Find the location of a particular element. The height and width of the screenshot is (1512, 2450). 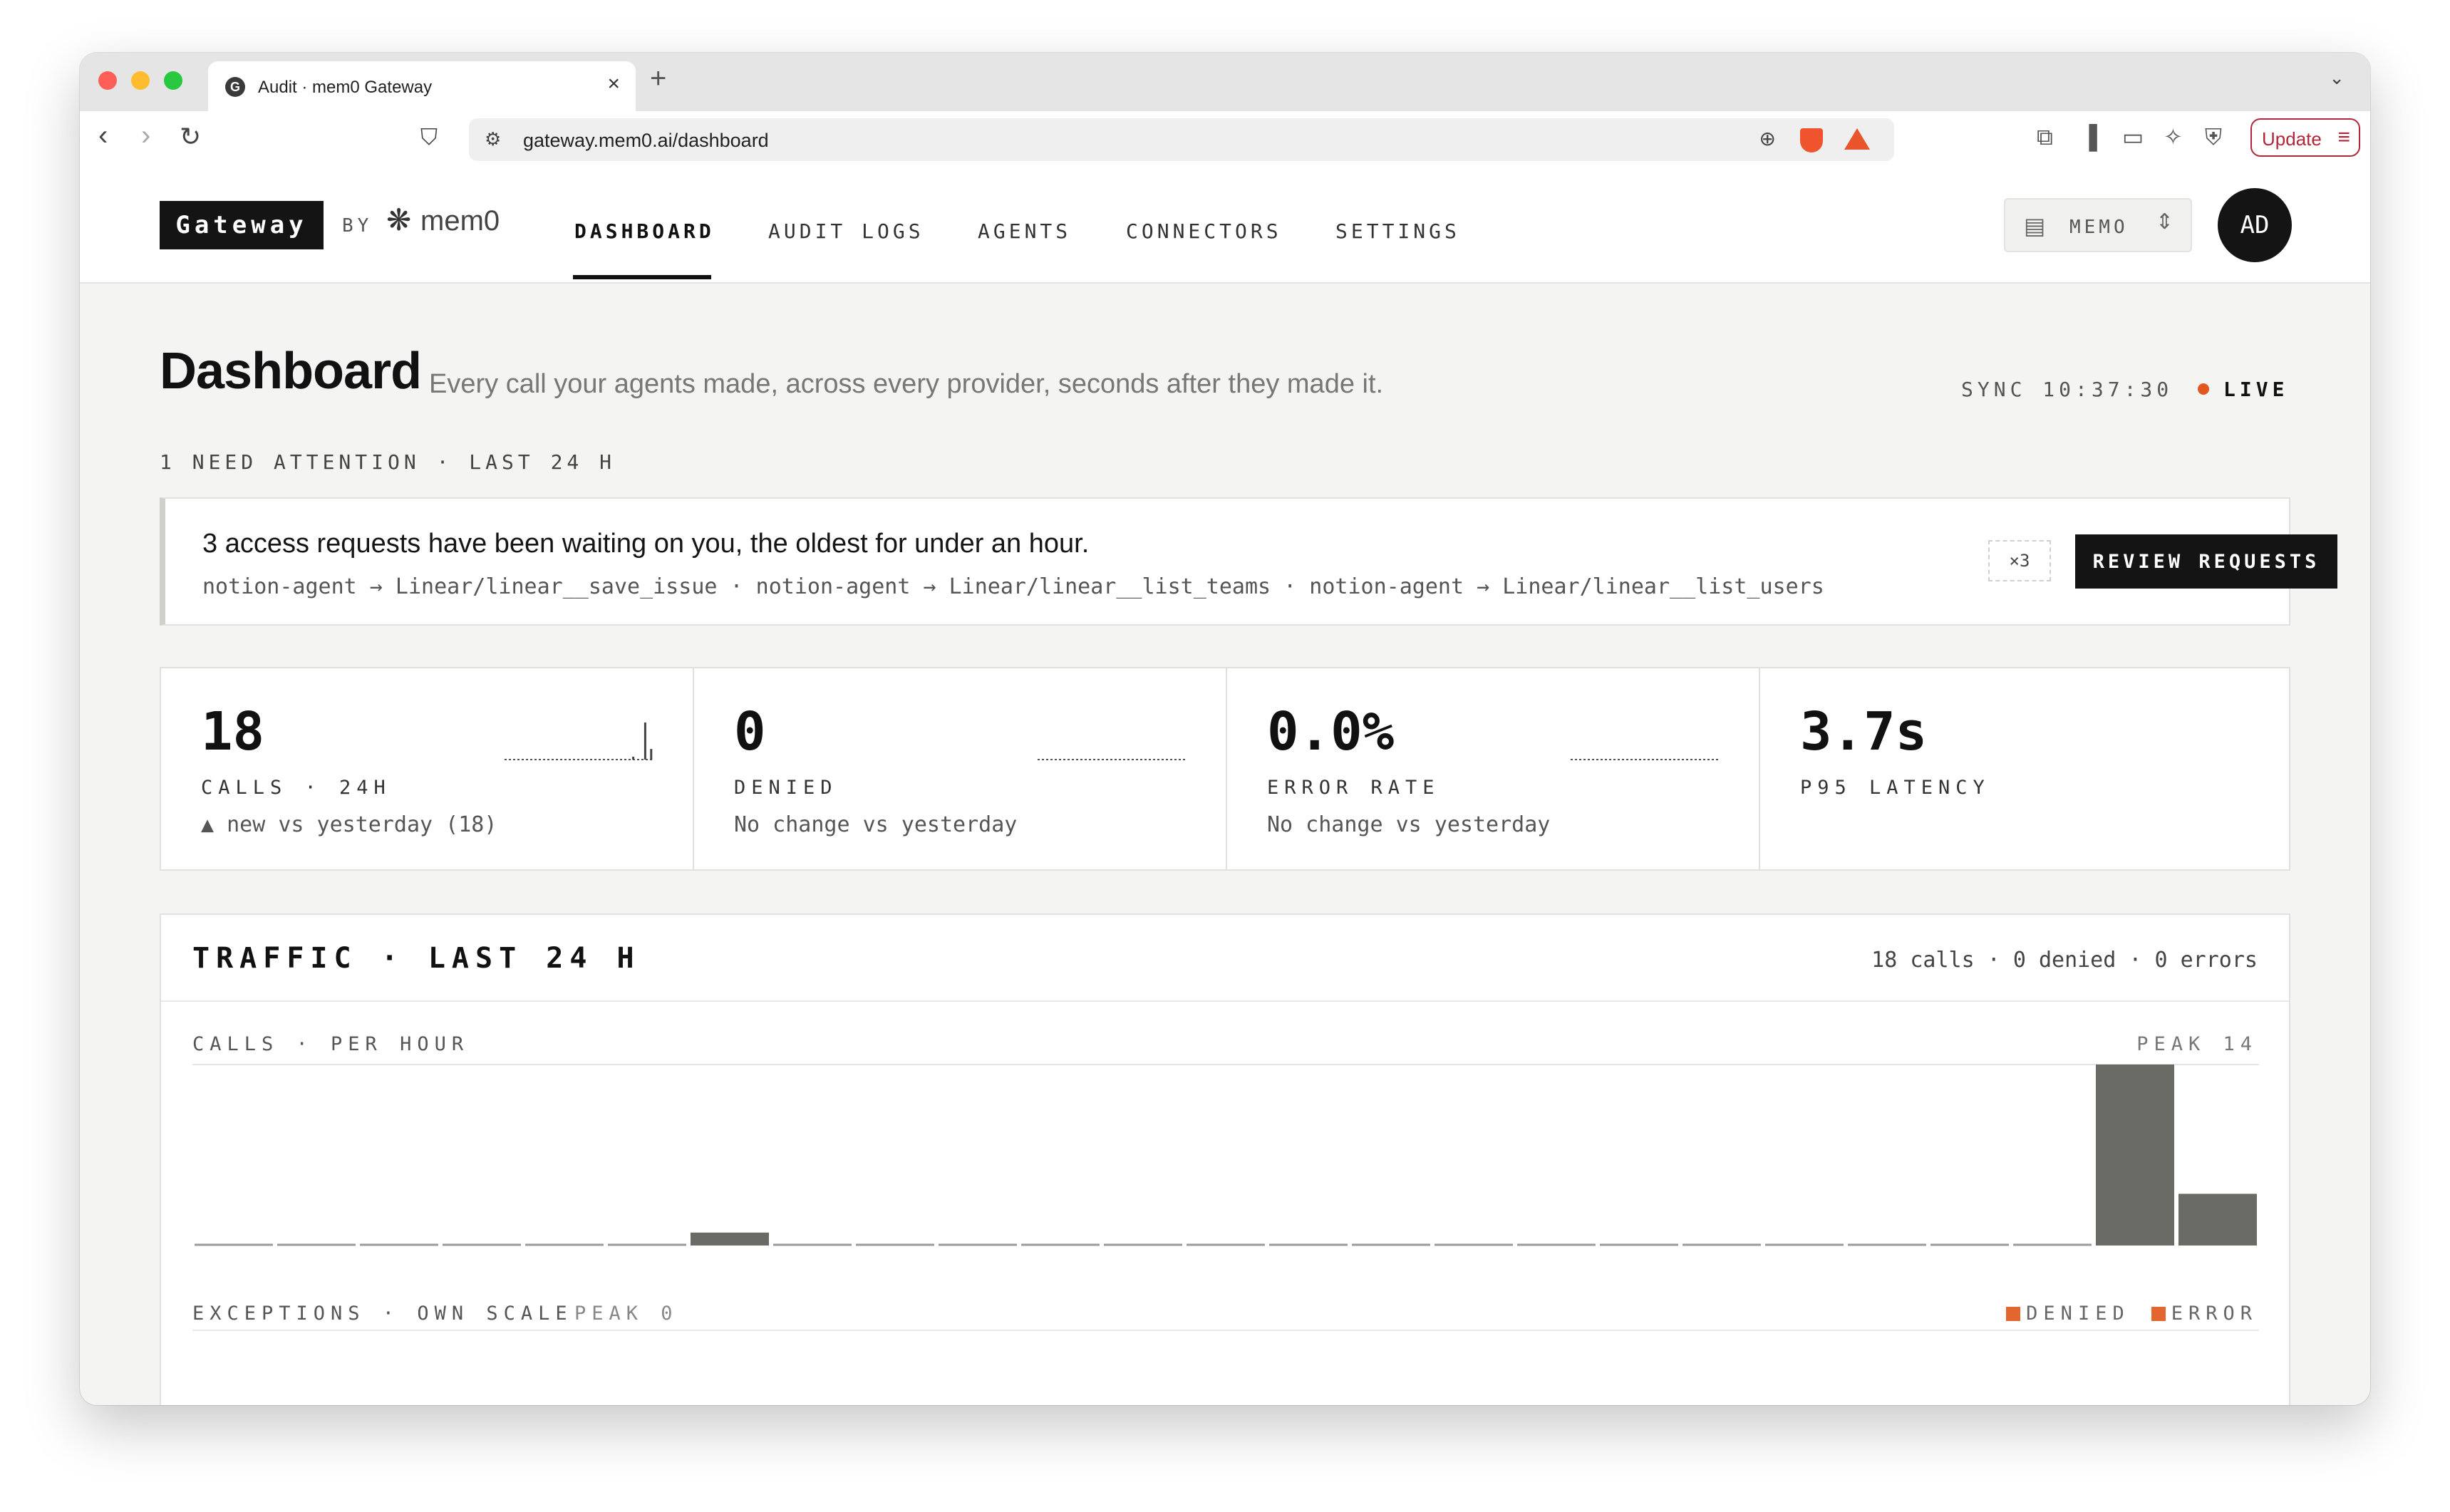

exceptions-legend: DENIED ERROR is located at coordinates (2121, 1314).